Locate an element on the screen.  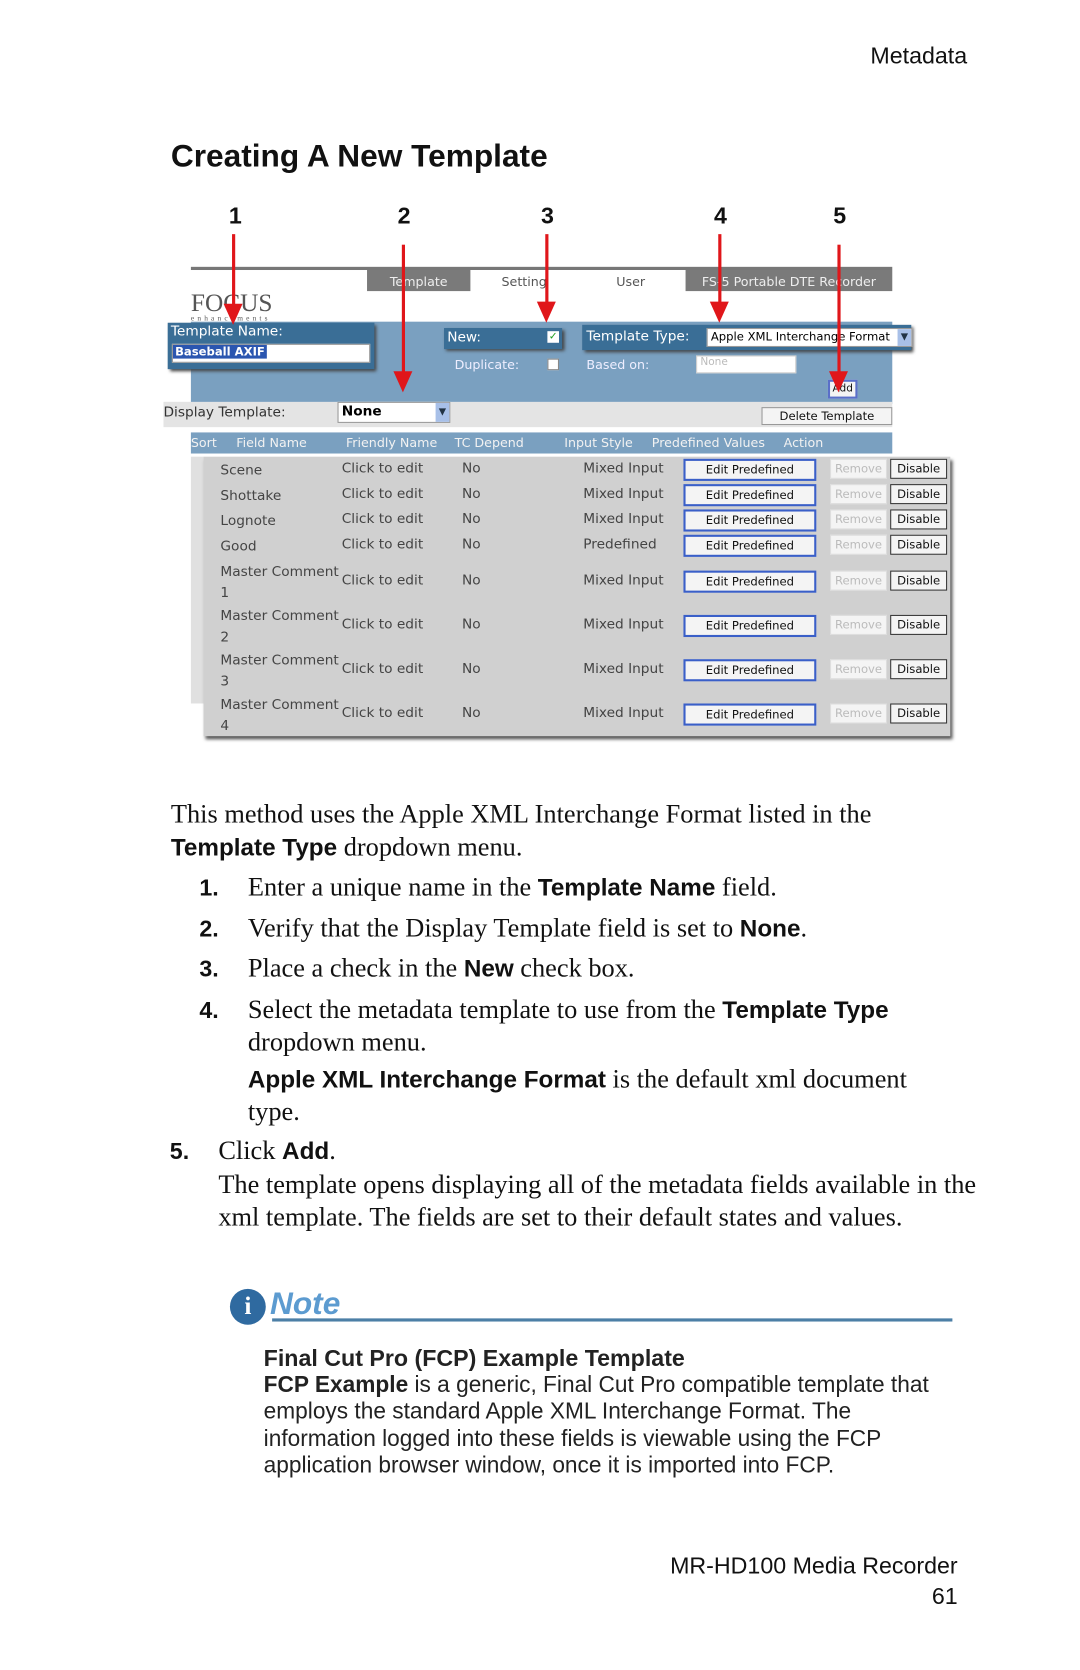
duplicate-label: Duplicate: is located at coordinates (487, 365).